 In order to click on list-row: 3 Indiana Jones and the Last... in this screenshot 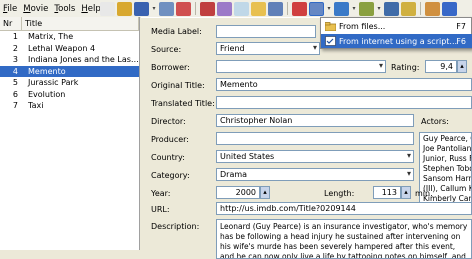, I will do `click(69, 60)`.